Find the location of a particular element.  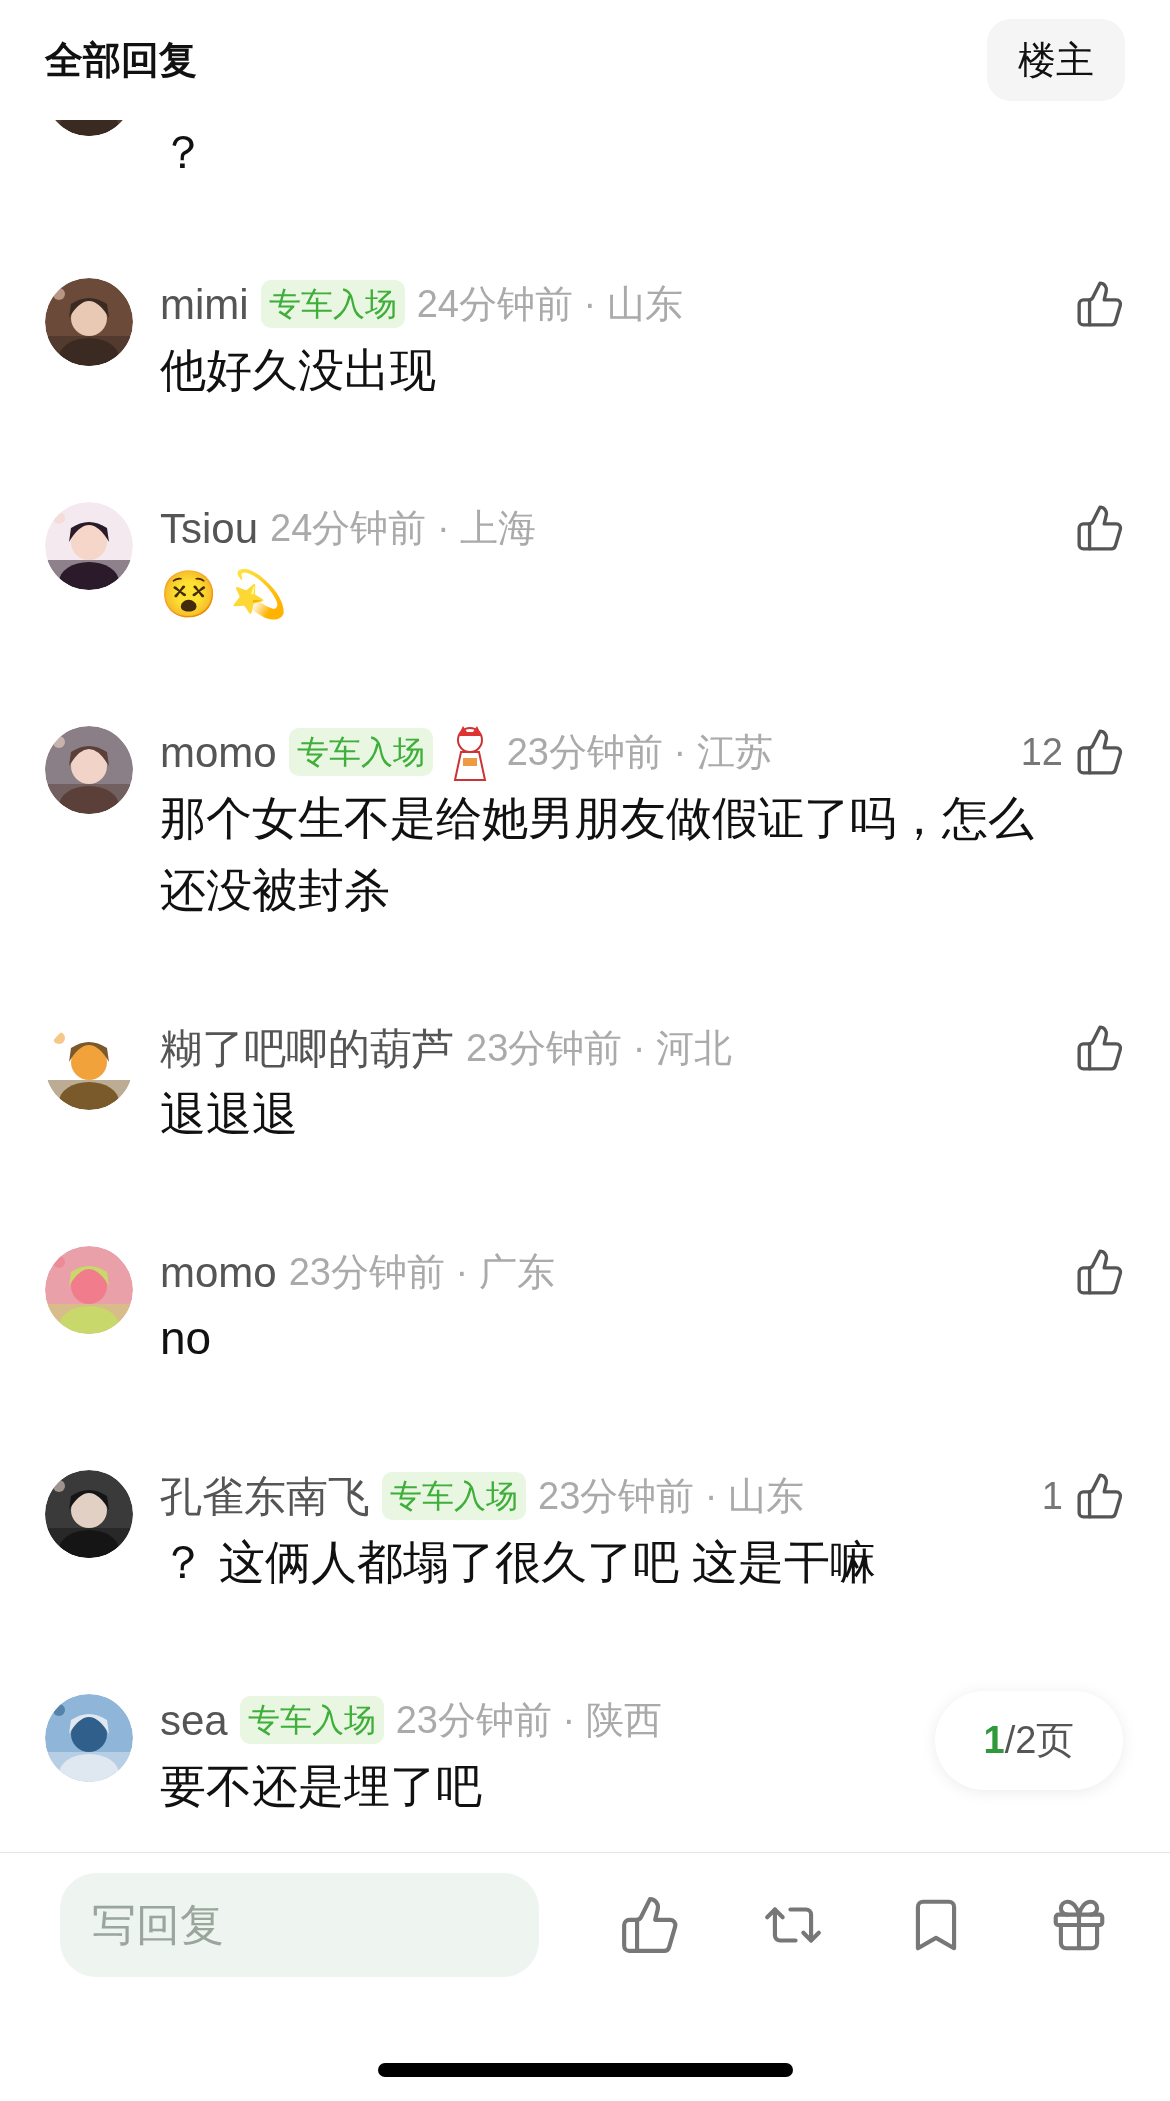

reply-input: 写回复 is located at coordinates (299, 1925).